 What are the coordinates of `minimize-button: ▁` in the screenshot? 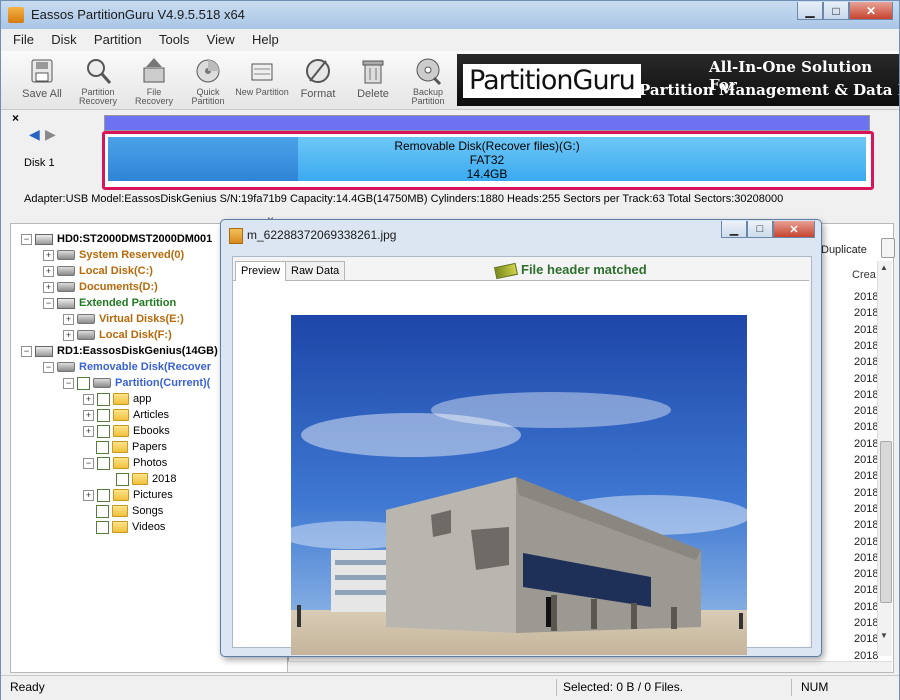 It's located at (810, 11).